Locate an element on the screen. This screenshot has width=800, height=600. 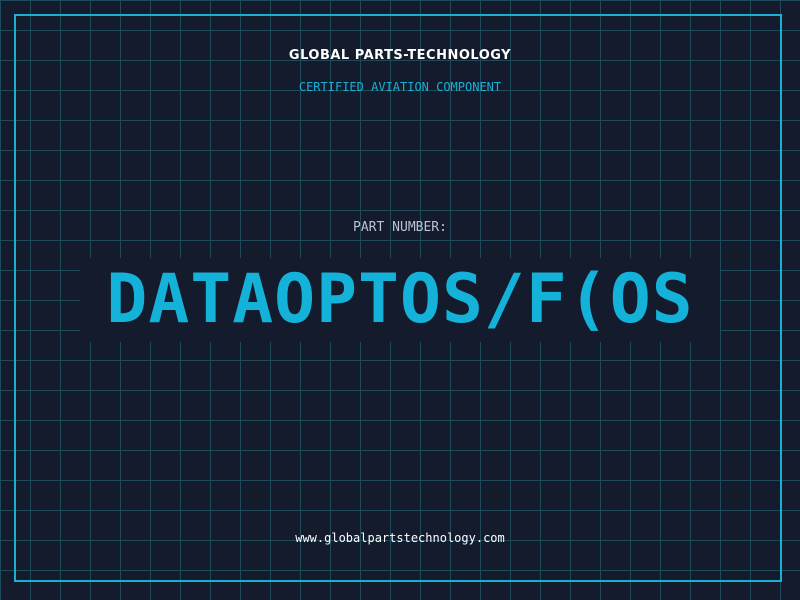
part-number-value: DATAOPTOS/F(OS is located at coordinates (400, 300).